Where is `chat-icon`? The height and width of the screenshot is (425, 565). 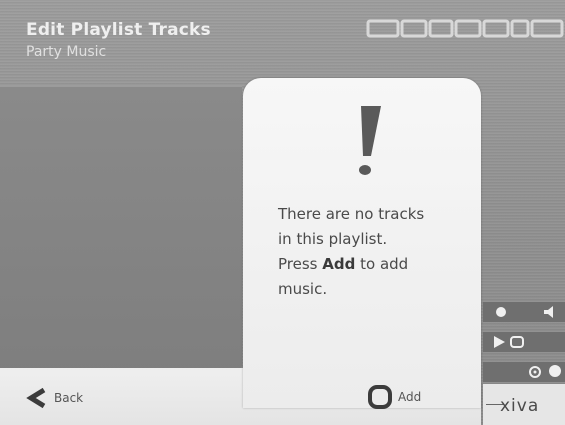 chat-icon is located at coordinates (555, 372).